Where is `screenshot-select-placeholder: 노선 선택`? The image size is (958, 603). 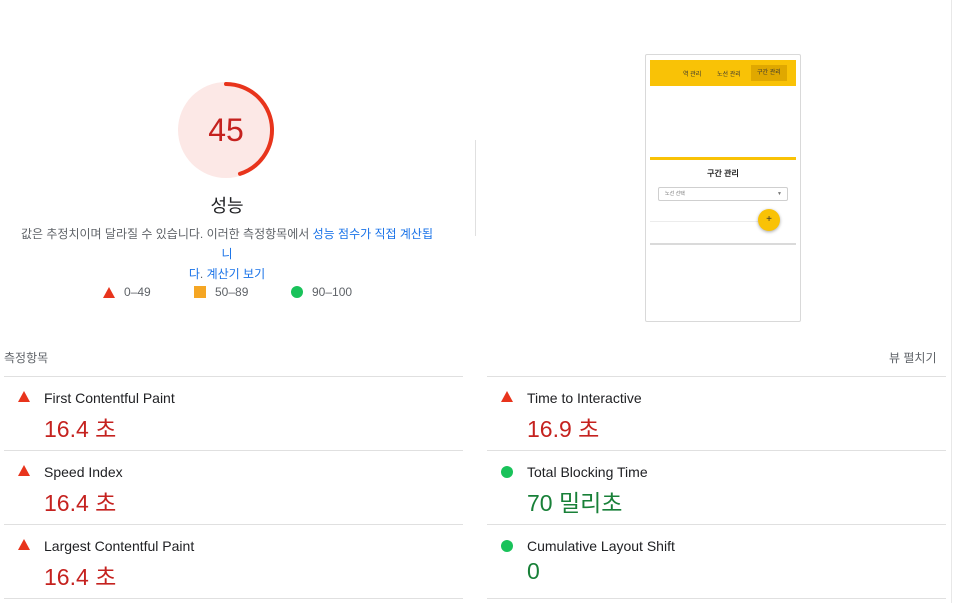
screenshot-select-placeholder: 노선 선택 is located at coordinates (675, 194).